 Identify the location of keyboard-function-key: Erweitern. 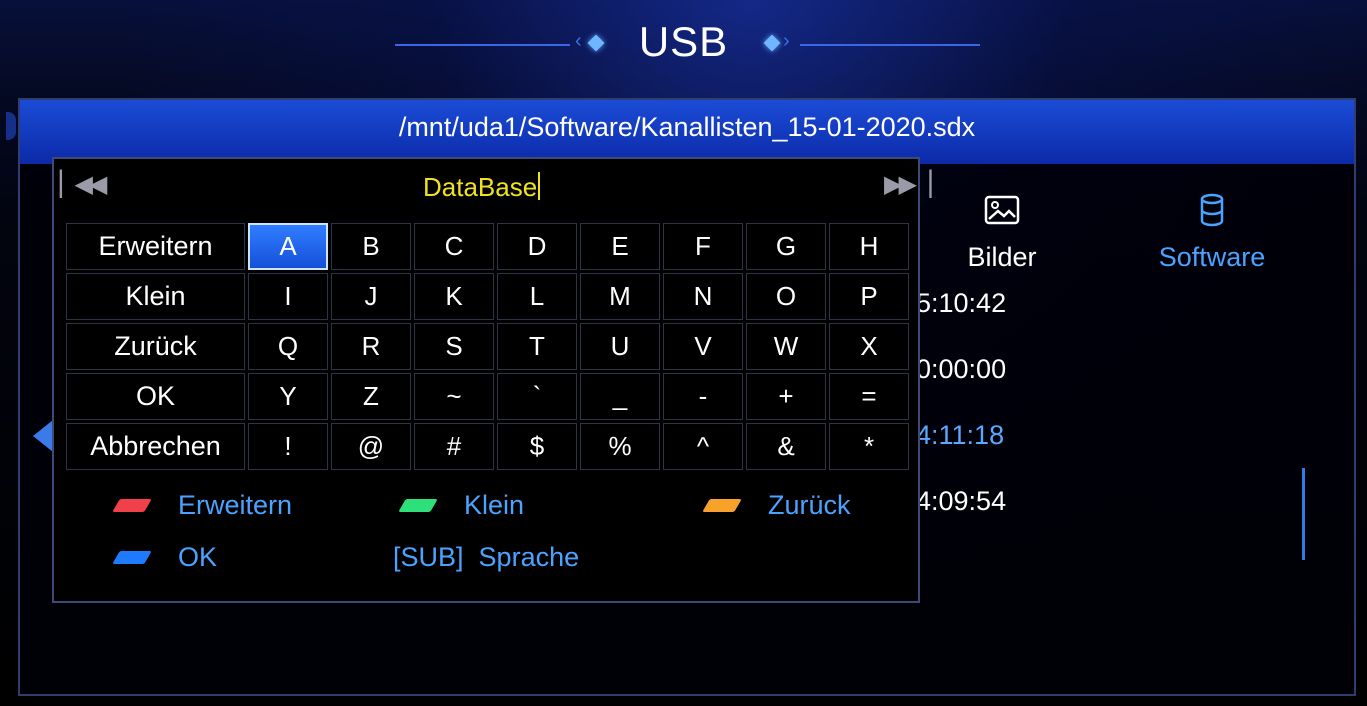
(155, 246).